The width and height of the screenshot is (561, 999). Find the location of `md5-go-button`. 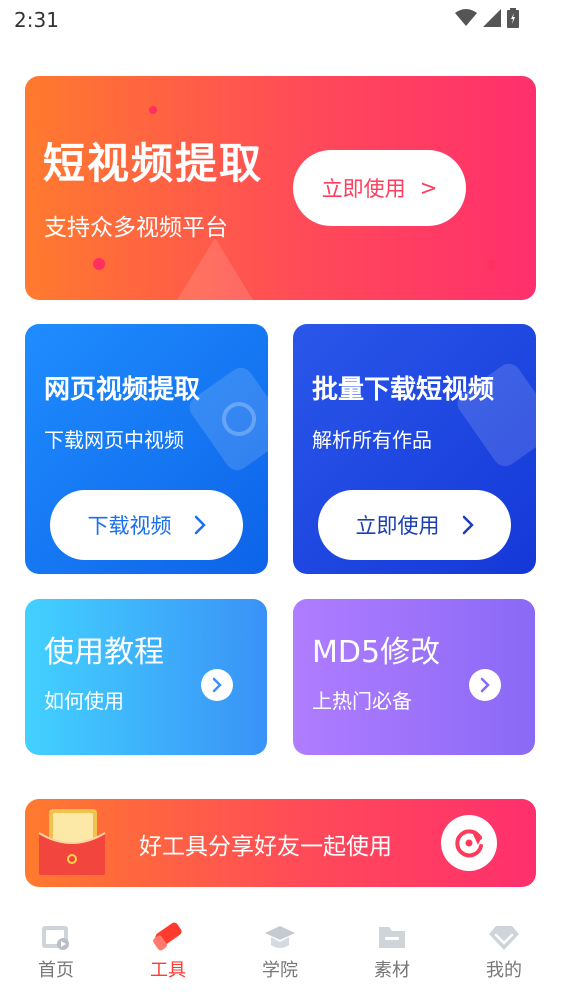

md5-go-button is located at coordinates (485, 685).